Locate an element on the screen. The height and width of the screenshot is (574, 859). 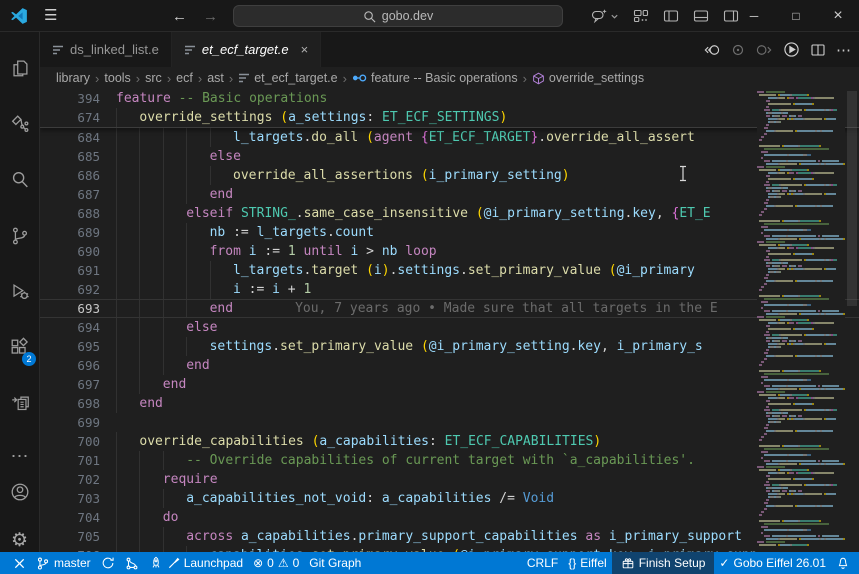
breadcrumb-item: override_settings is located at coordinates (588, 78).